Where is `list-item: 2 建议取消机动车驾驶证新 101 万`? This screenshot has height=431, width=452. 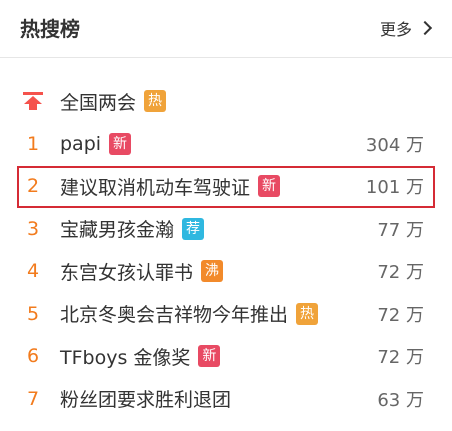 list-item: 2 建议取消机动车驾驶证新 101 万 is located at coordinates (226, 186).